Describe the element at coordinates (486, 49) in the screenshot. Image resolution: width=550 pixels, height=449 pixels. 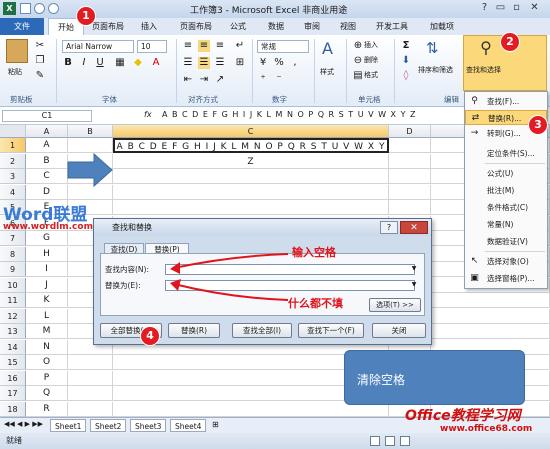
I see `binoculars-icon: ⚲` at that location.